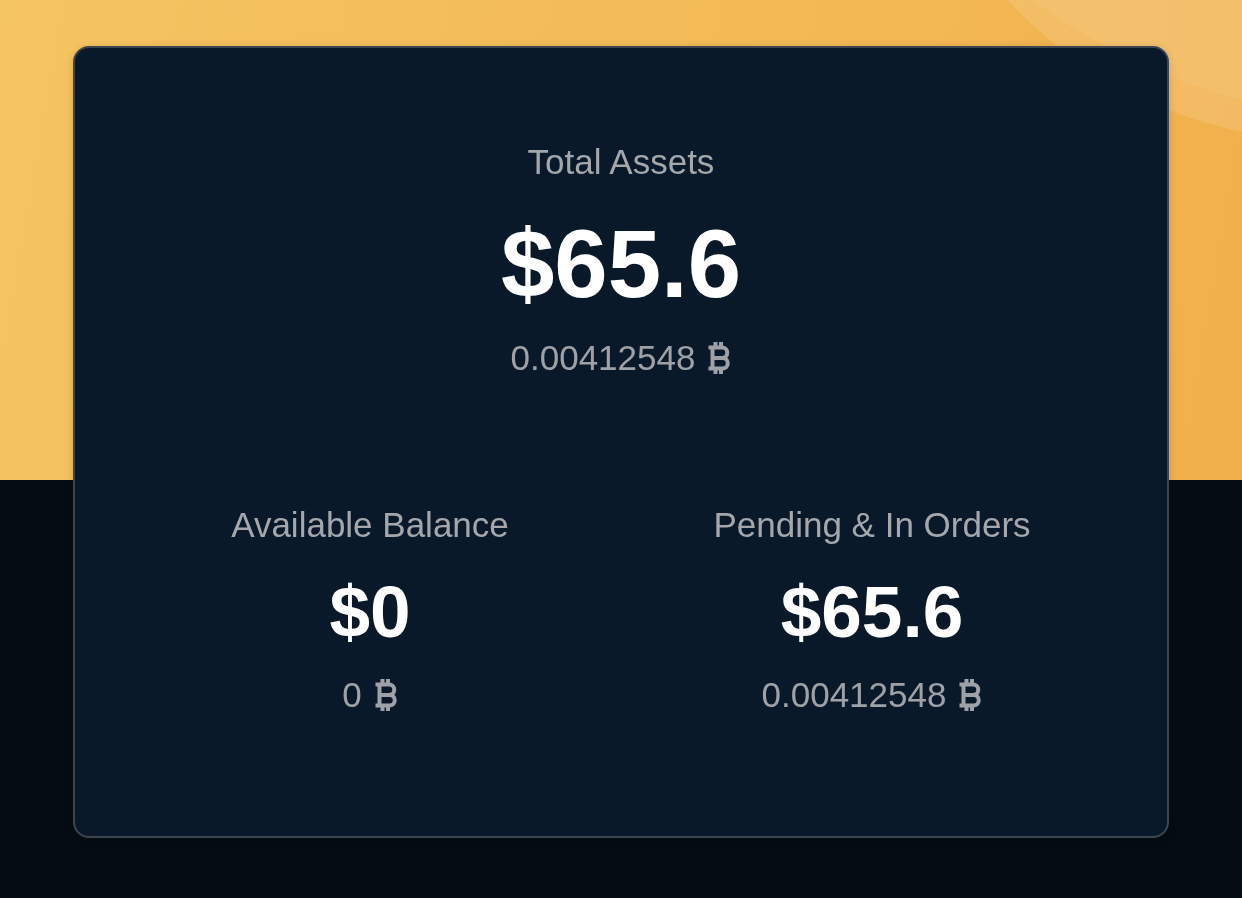 Image resolution: width=1242 pixels, height=898 pixels. What do you see at coordinates (621, 162) in the screenshot?
I see `section-label: Total Assets` at bounding box center [621, 162].